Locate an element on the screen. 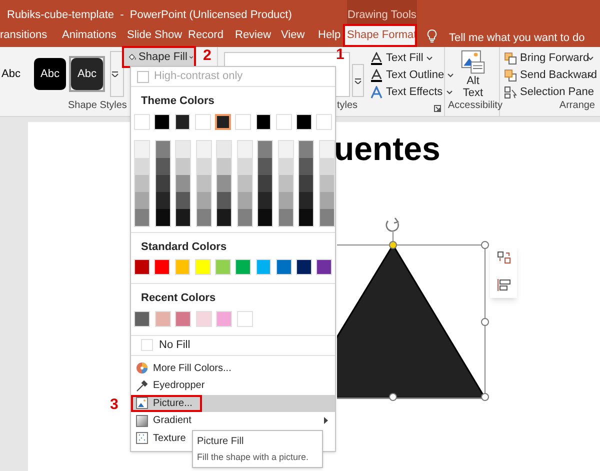 The height and width of the screenshot is (471, 600). window-title: Rubiks-cube-template - PowerPoint (Unlicensed Product) is located at coordinates (149, 15).